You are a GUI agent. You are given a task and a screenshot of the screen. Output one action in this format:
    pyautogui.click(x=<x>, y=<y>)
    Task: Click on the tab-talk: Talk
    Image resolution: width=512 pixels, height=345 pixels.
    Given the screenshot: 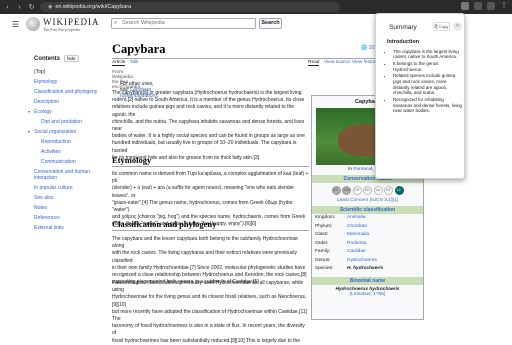 What is the action you would take?
    pyautogui.click(x=134, y=62)
    